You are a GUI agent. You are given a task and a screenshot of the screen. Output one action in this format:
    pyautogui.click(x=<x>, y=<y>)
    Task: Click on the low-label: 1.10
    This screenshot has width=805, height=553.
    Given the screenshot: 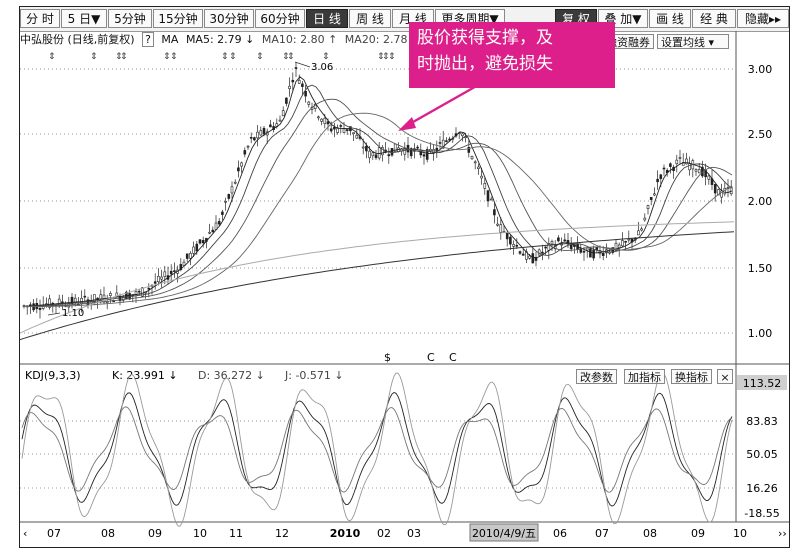 What is the action you would take?
    pyautogui.click(x=73, y=313)
    